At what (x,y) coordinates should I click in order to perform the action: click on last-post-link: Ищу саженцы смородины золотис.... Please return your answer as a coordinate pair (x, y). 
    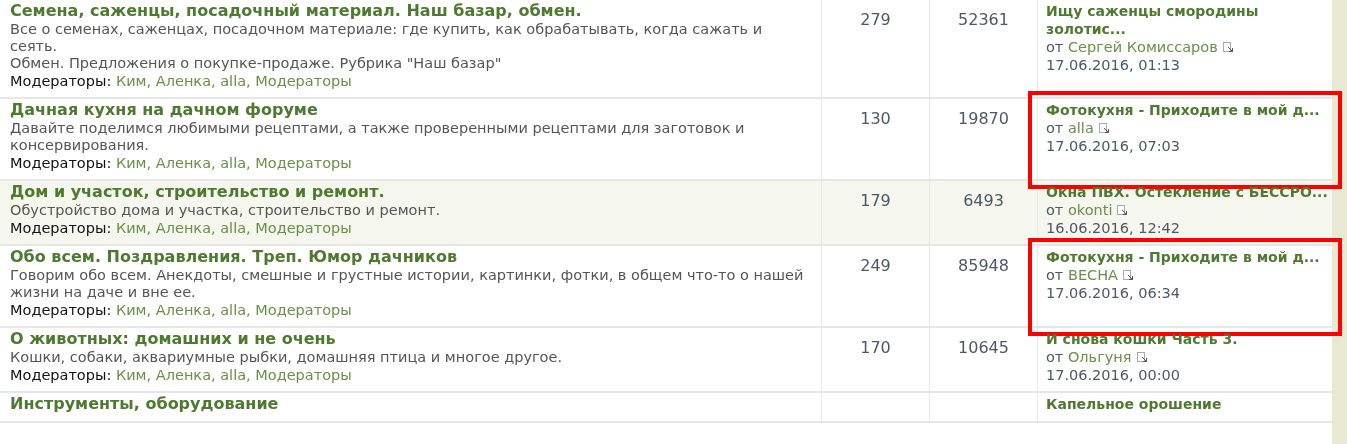
    Looking at the image, I should click on (1187, 20).